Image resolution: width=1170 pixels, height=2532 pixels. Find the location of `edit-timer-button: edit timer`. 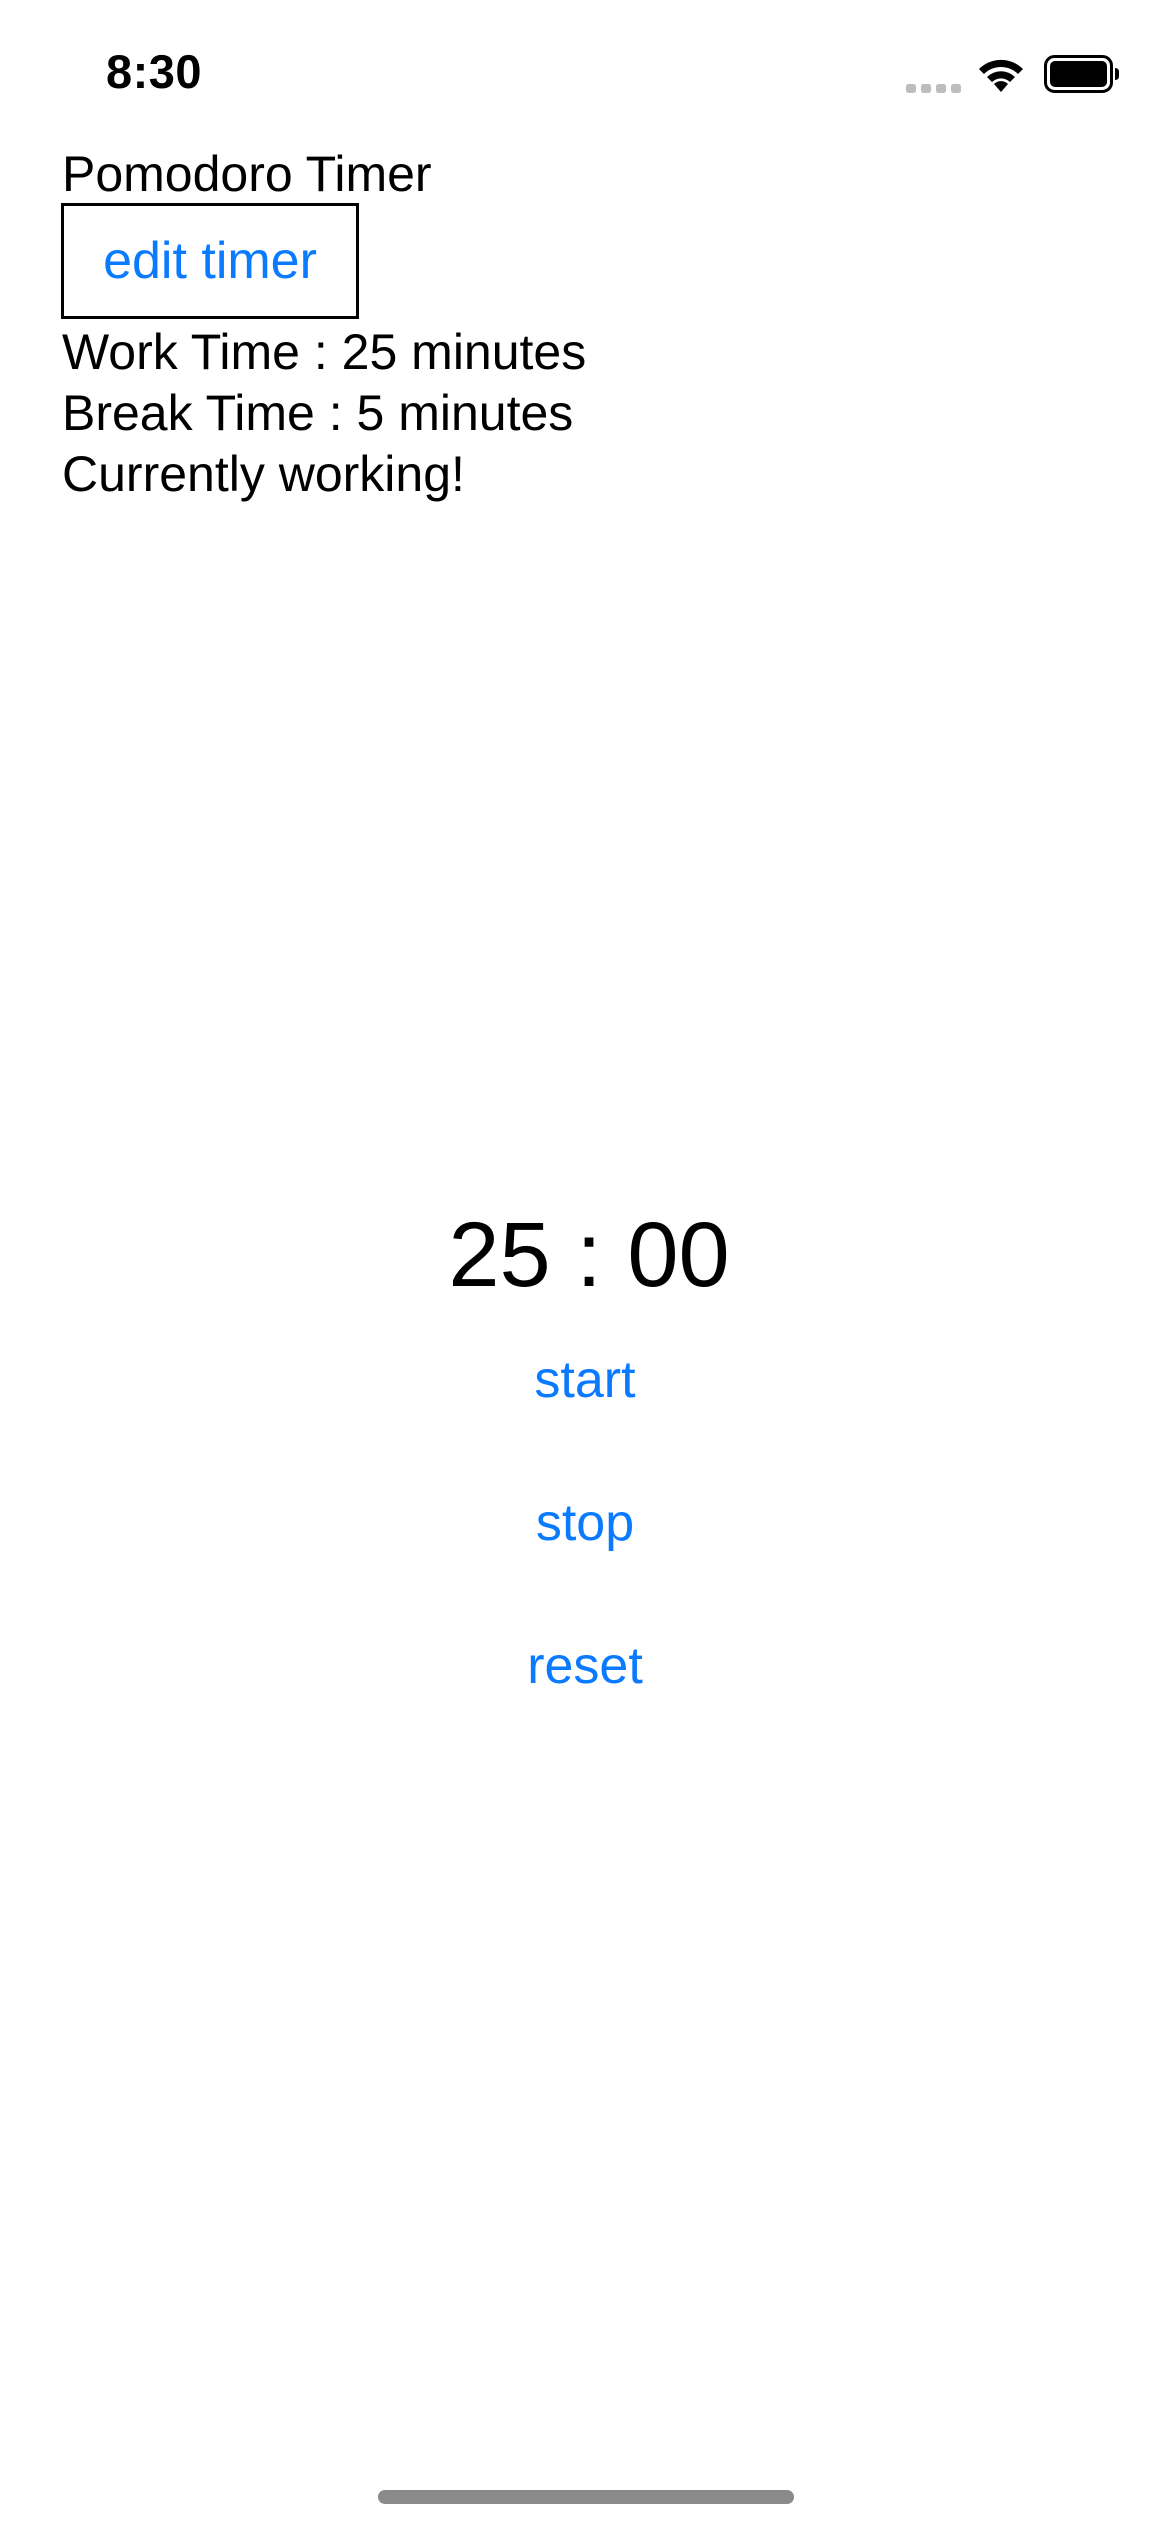

edit-timer-button: edit timer is located at coordinates (210, 261).